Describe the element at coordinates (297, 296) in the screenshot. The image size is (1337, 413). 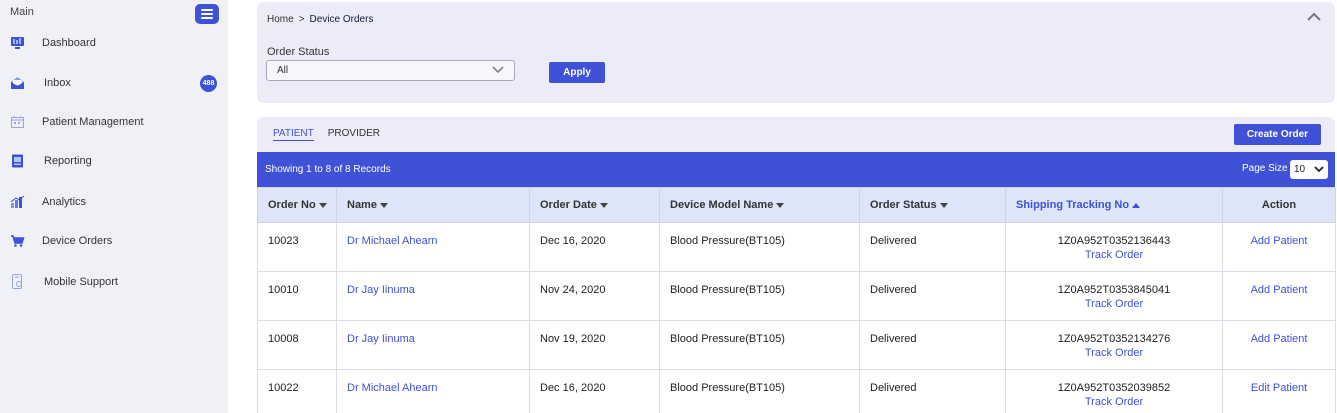
I see `order-no-cell: 10010` at that location.